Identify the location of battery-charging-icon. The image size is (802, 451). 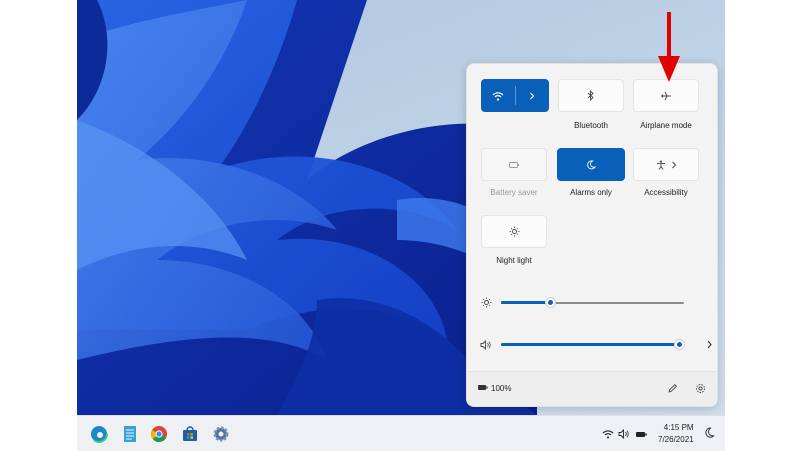
(483, 387).